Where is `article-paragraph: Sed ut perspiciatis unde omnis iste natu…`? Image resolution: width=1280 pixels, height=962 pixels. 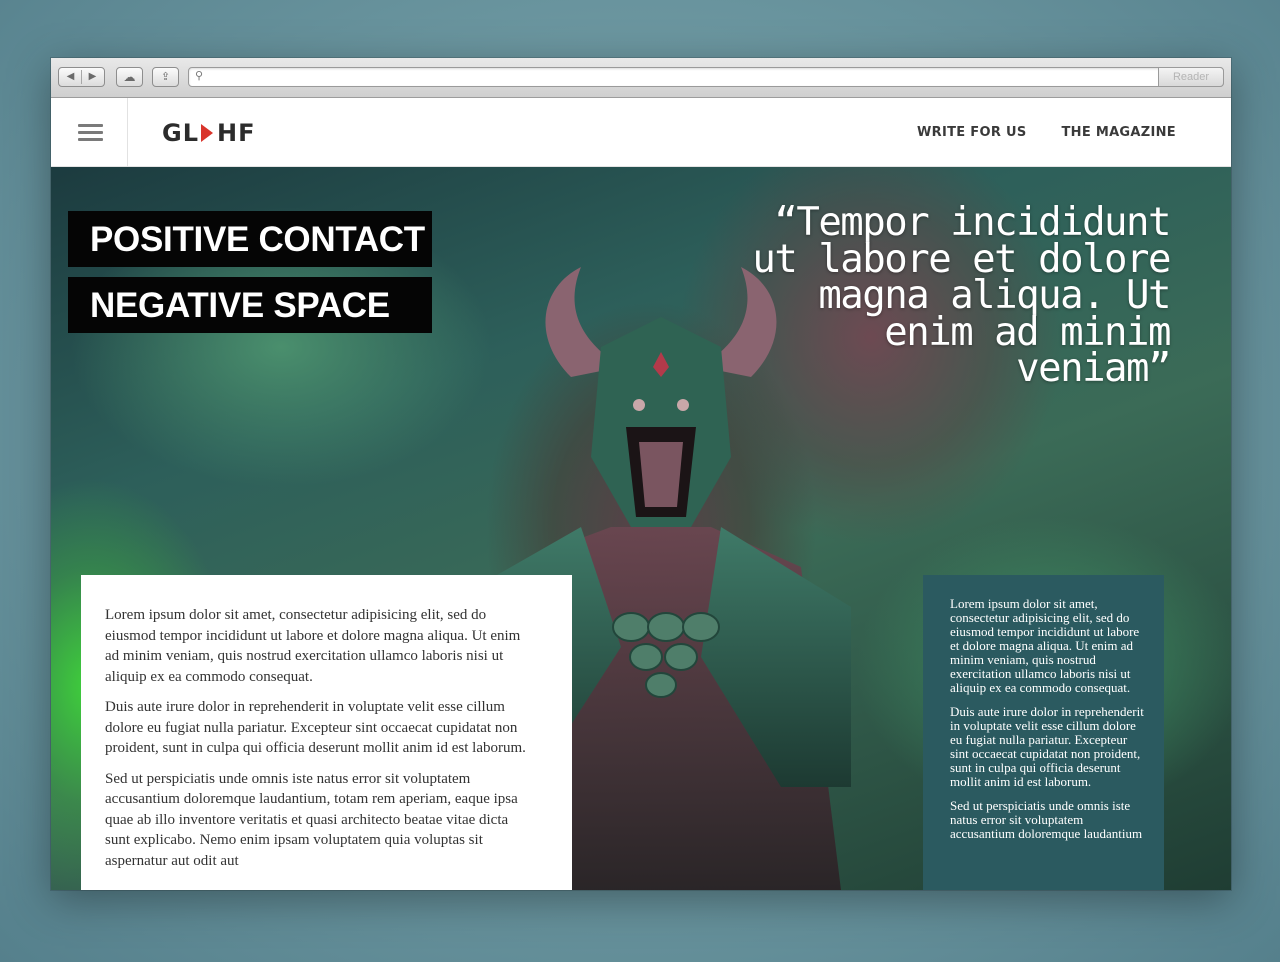 article-paragraph: Sed ut perspiciatis unde omnis iste natu… is located at coordinates (311, 819).